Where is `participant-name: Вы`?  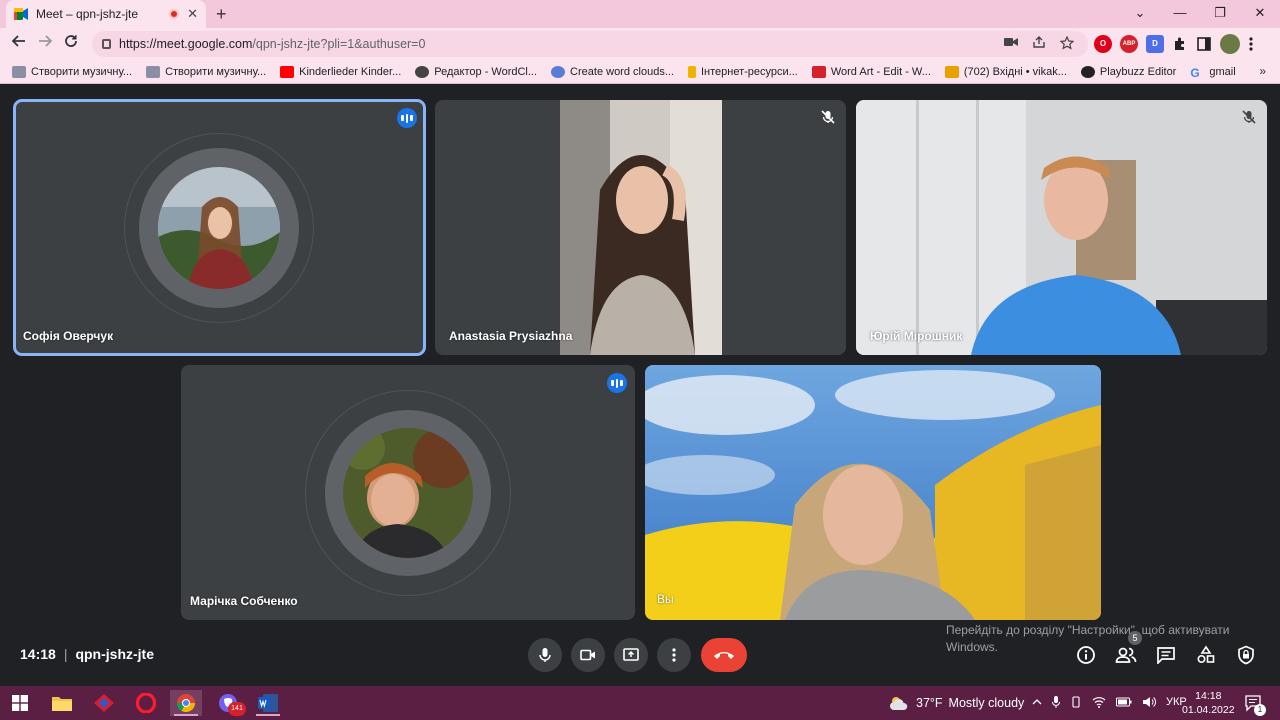
participant-name: Вы is located at coordinates (665, 599).